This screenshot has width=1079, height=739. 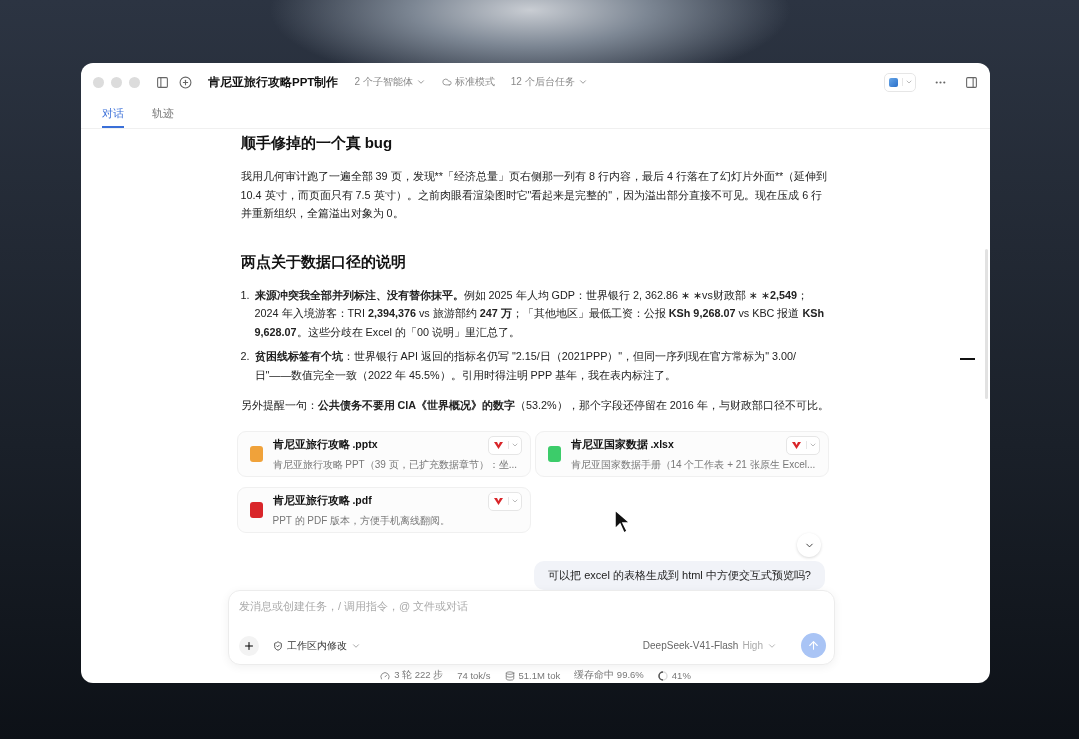 What do you see at coordinates (900, 82) in the screenshot?
I see `open-in-app-button` at bounding box center [900, 82].